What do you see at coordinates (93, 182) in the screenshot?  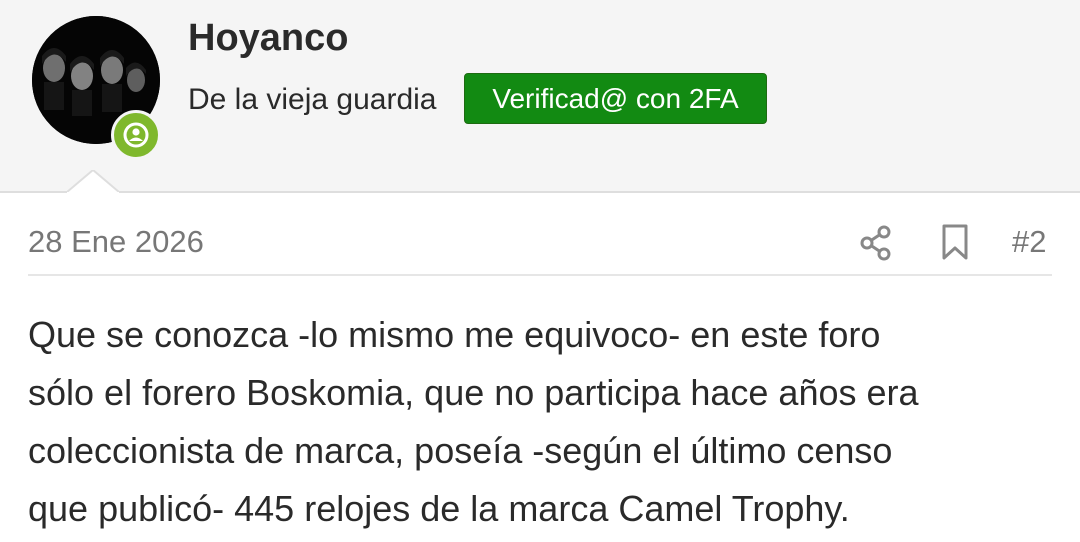 I see `header-pointer-arrow` at bounding box center [93, 182].